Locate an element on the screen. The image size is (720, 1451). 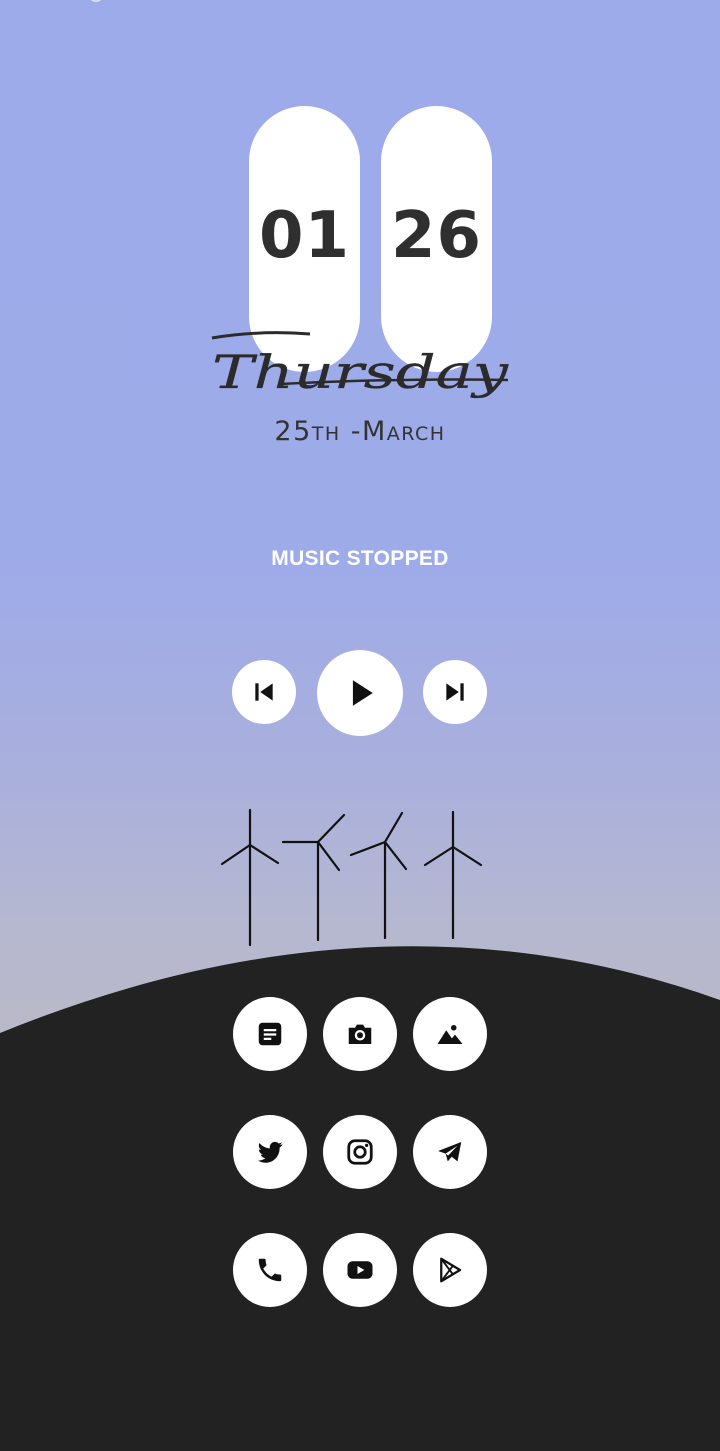
next-button is located at coordinates (455, 692).